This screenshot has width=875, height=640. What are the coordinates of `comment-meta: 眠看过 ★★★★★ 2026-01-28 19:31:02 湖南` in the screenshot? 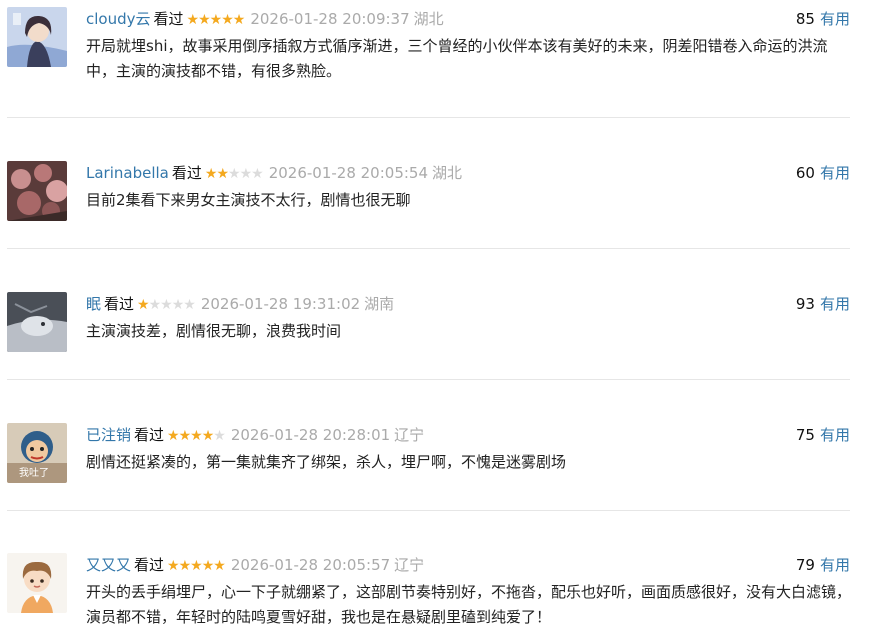 It's located at (240, 304).